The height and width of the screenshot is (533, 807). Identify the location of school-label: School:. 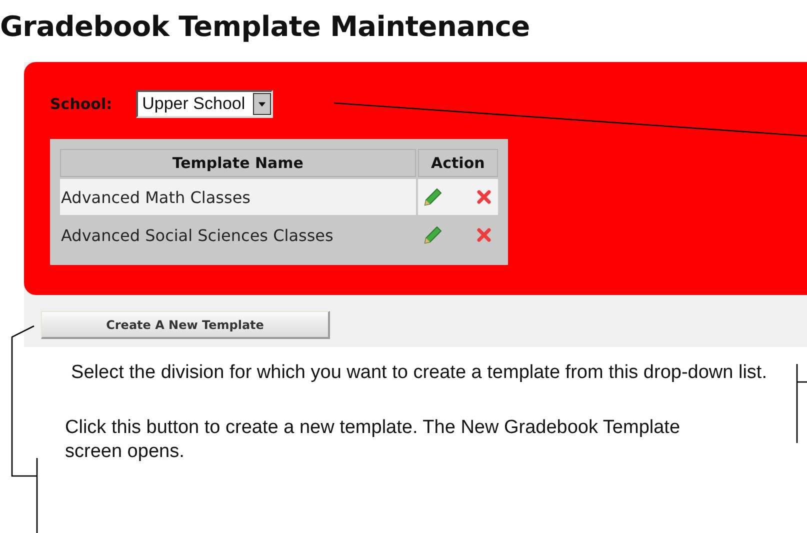
(81, 104).